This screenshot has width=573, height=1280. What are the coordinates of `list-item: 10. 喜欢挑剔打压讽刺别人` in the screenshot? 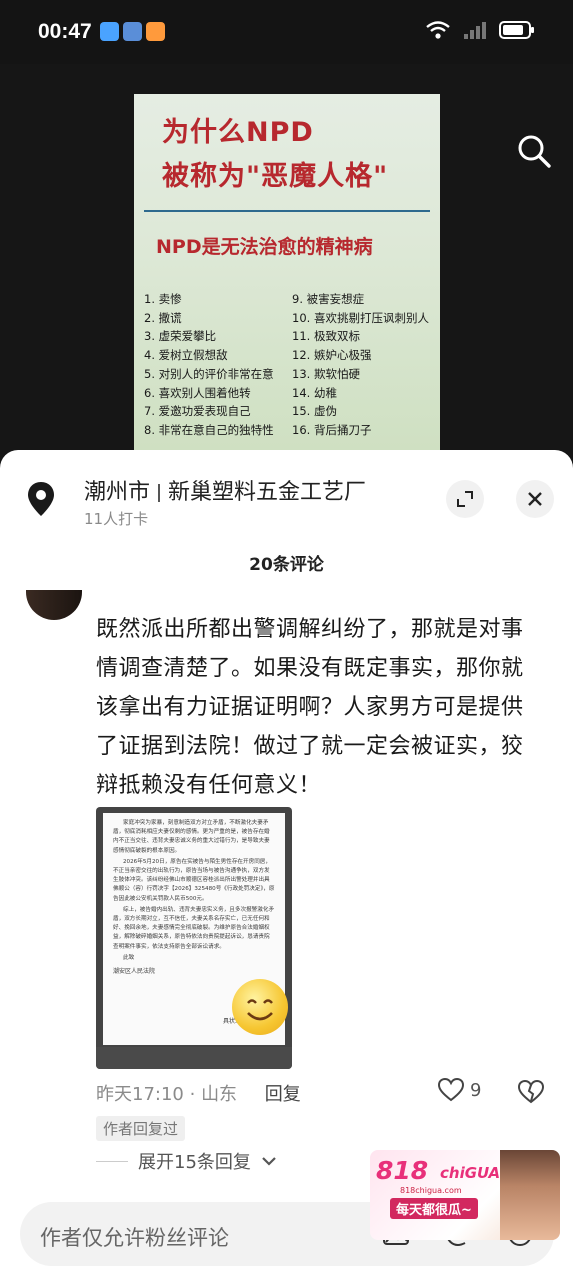 It's located at (360, 317).